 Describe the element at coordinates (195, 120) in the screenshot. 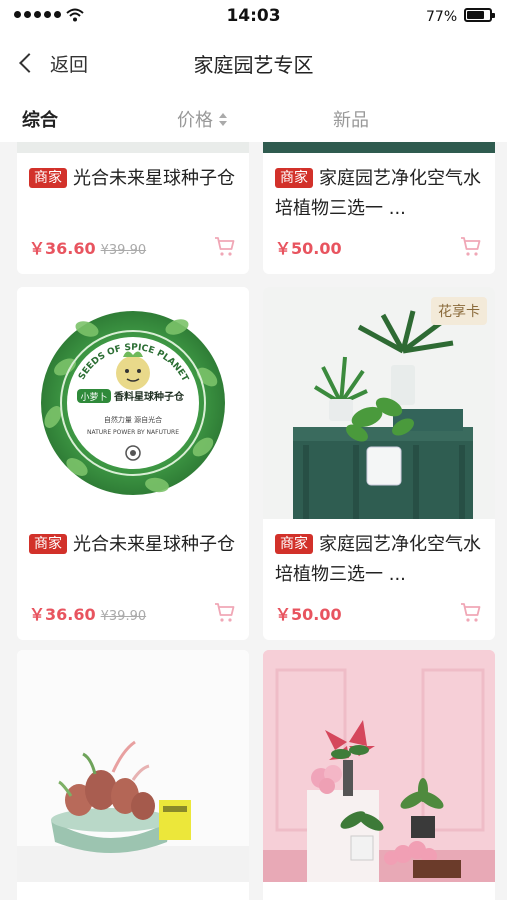

I see `tab-price-label: 价格` at that location.